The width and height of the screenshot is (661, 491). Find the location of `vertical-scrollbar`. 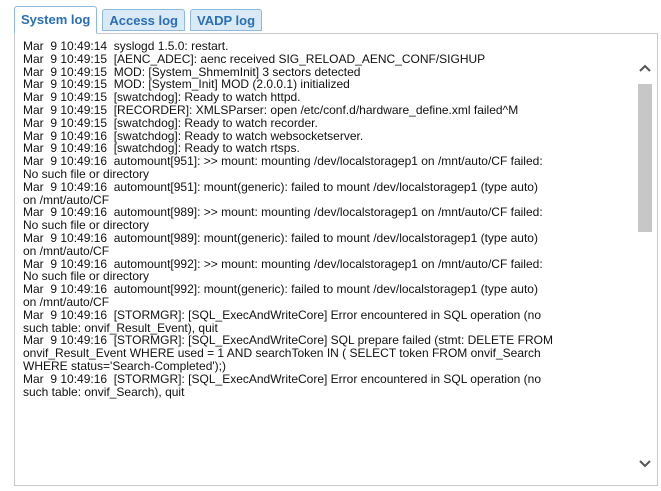

vertical-scrollbar is located at coordinates (645, 266).